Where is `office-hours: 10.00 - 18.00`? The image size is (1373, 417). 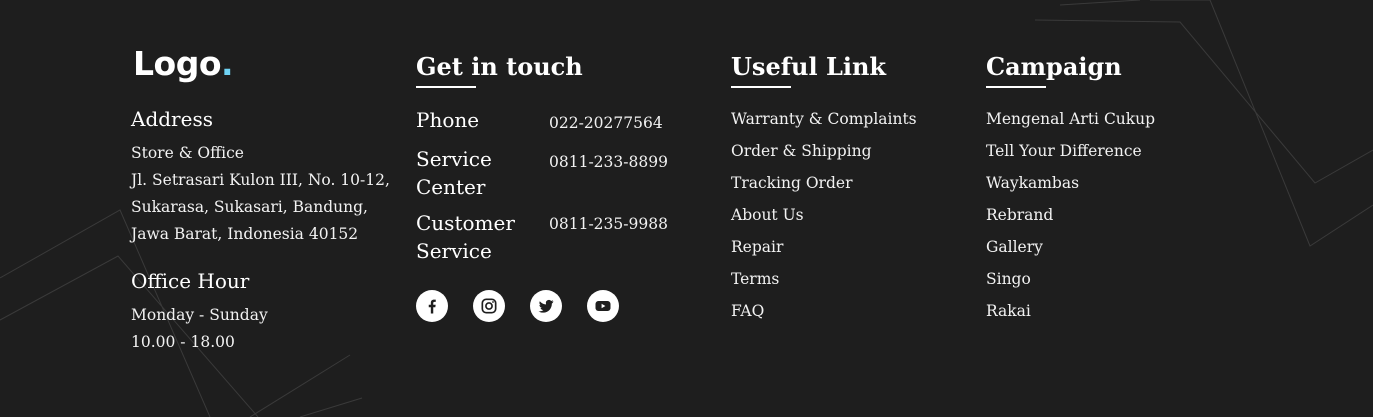
office-hours: 10.00 - 18.00 is located at coordinates (183, 342).